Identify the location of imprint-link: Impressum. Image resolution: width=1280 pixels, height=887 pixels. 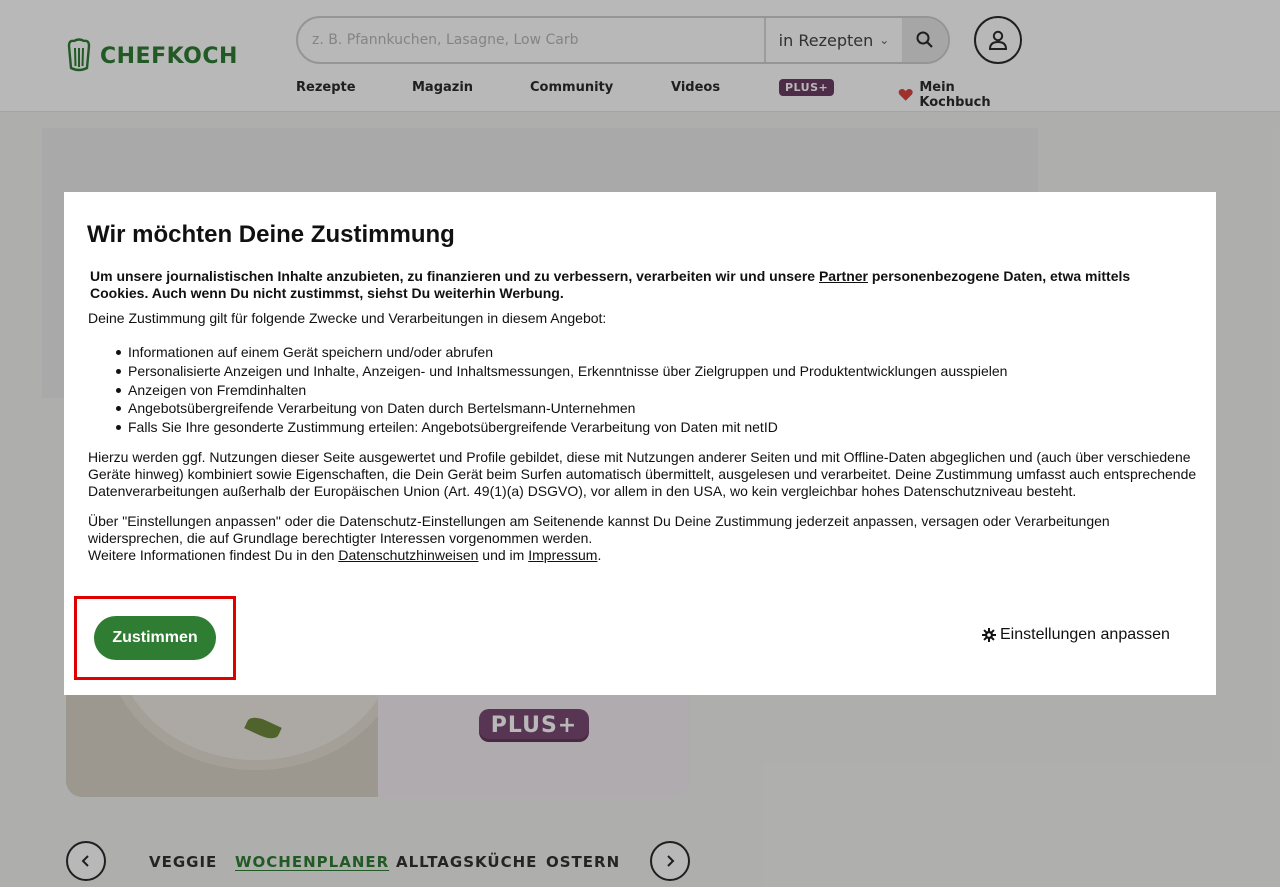
(562, 555).